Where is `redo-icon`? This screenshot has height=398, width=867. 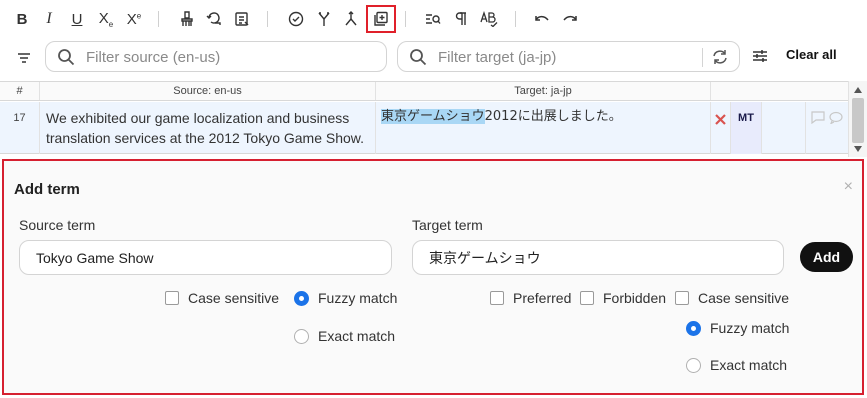 redo-icon is located at coordinates (570, 18).